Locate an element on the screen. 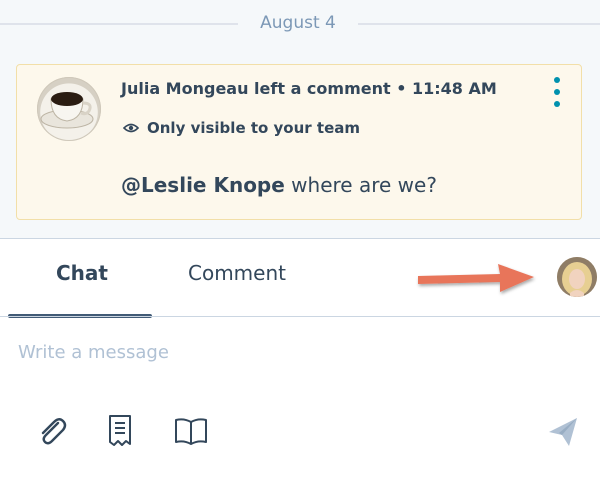  comment-body: @Leslie Knope where are we? is located at coordinates (279, 185).